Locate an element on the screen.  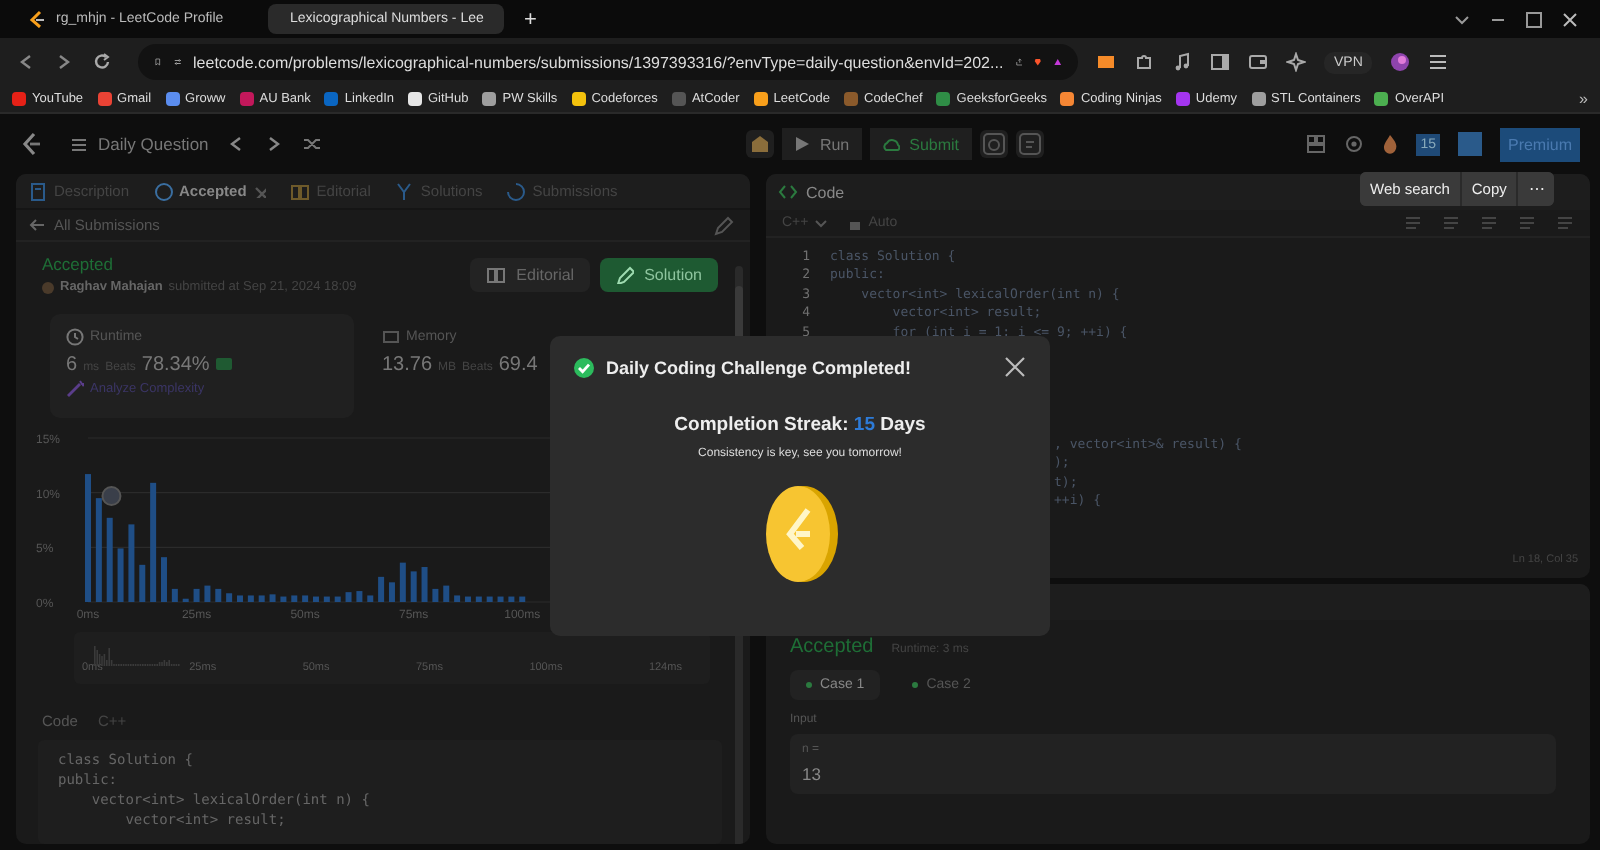
reload-icon is located at coordinates (102, 62).